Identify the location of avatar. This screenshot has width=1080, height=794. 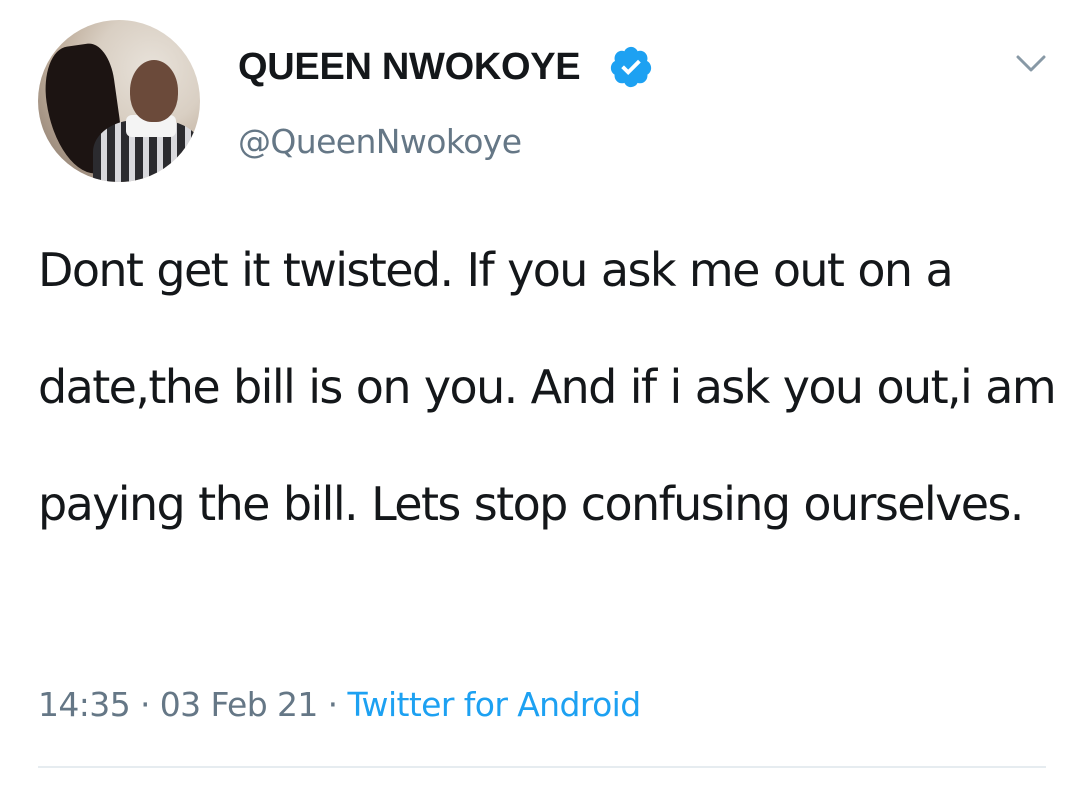
(119, 101).